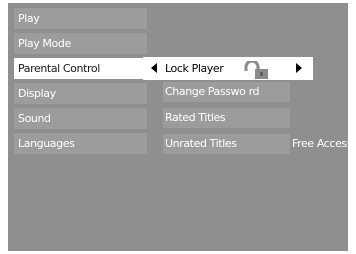 This screenshot has height=254, width=356. I want to click on menu-item-sound: Sound, so click(80, 118).